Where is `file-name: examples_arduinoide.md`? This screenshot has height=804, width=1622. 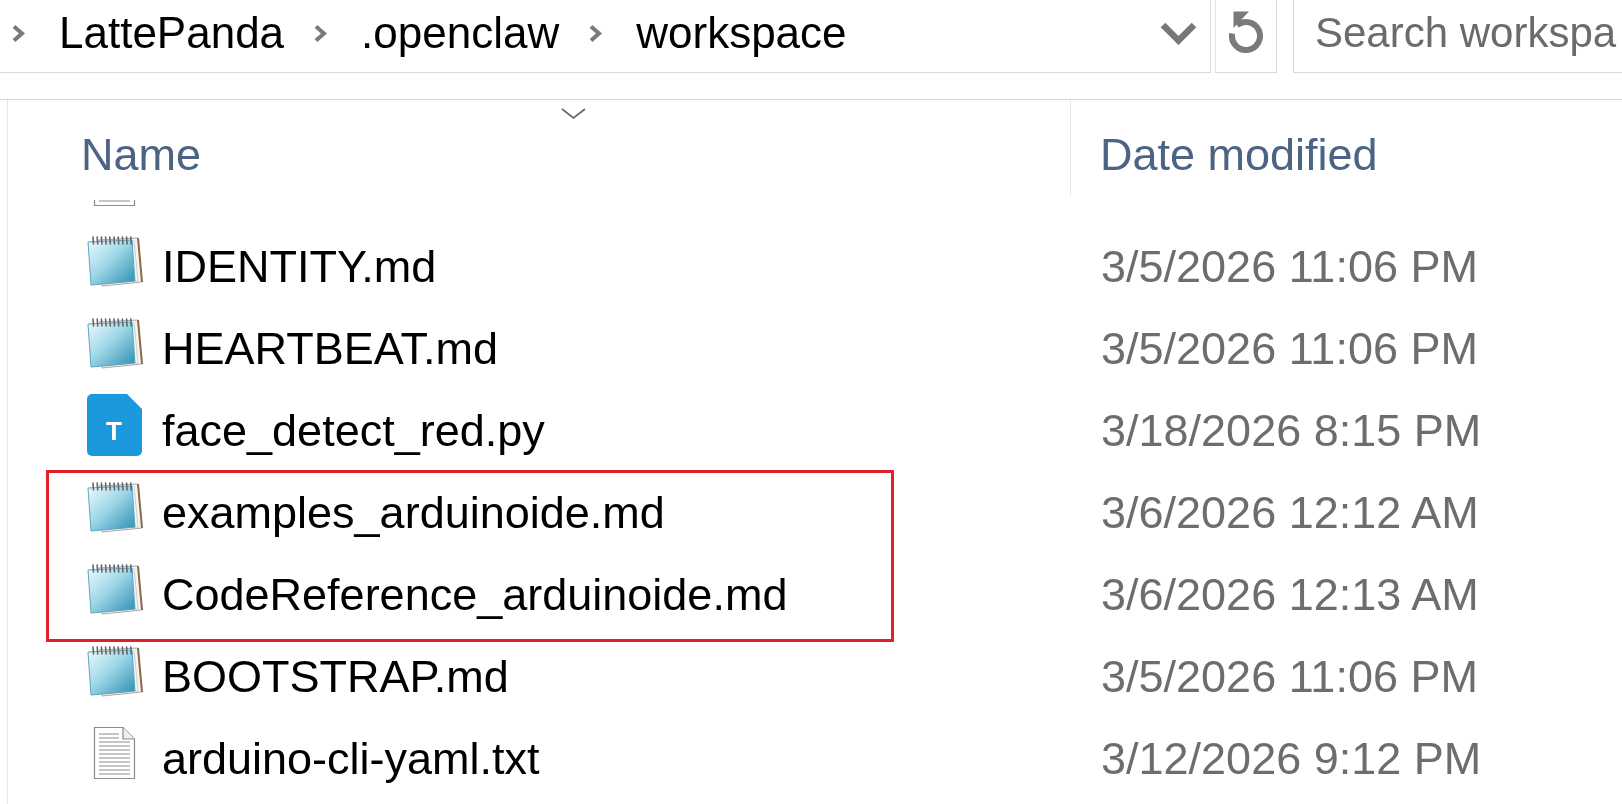 file-name: examples_arduinoide.md is located at coordinates (413, 513).